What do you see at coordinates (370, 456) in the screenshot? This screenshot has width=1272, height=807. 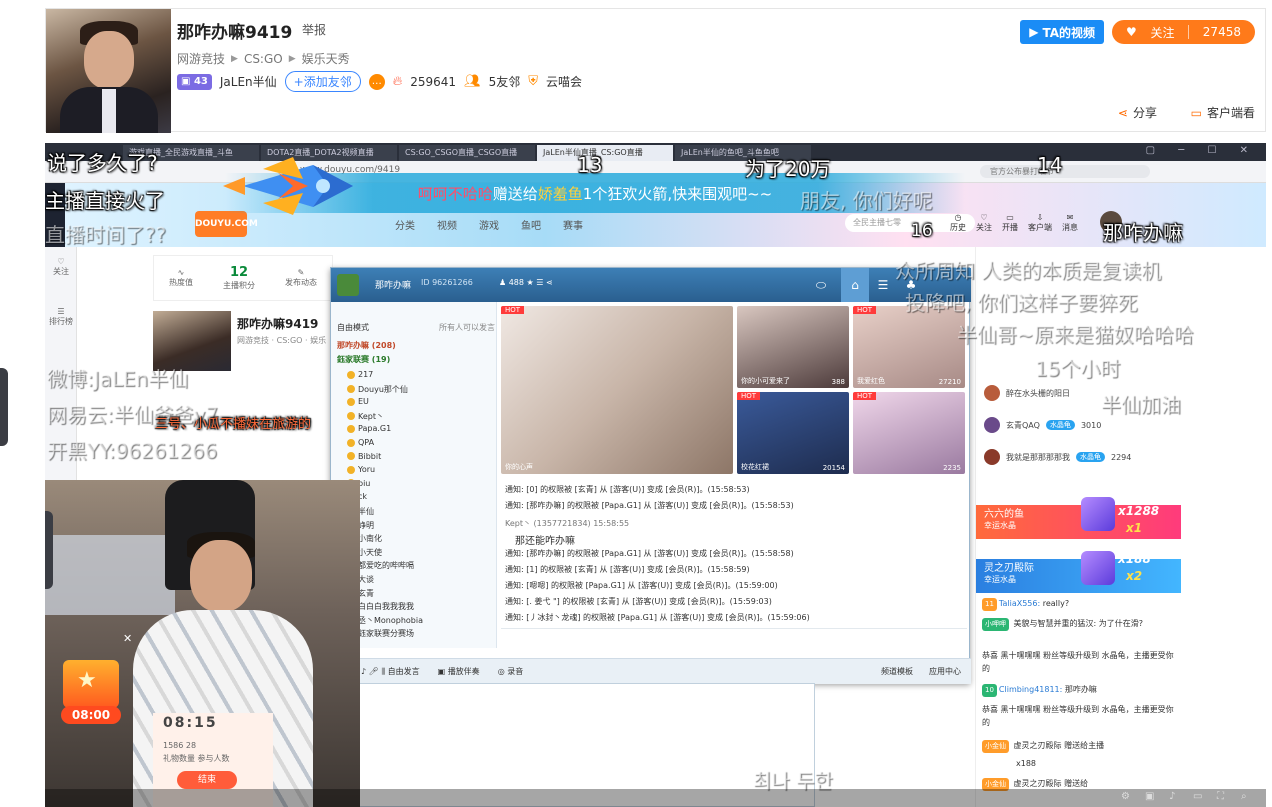 I see `member-name: Bibbit` at bounding box center [370, 456].